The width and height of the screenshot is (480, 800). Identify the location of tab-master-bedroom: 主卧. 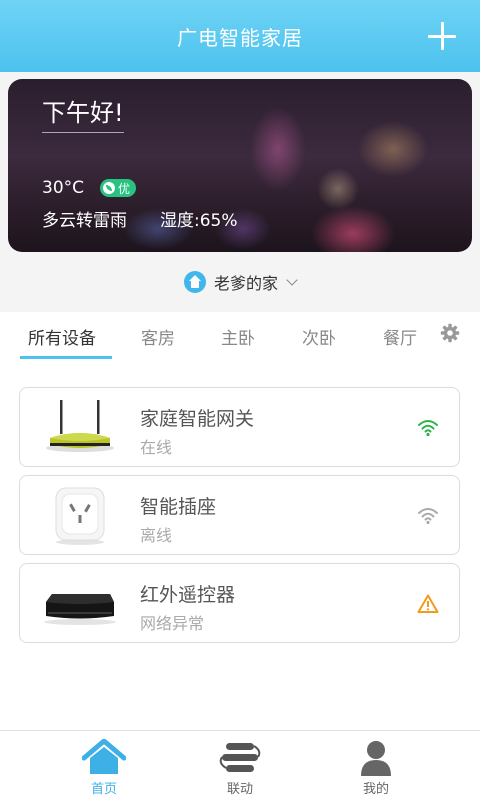
(238, 336).